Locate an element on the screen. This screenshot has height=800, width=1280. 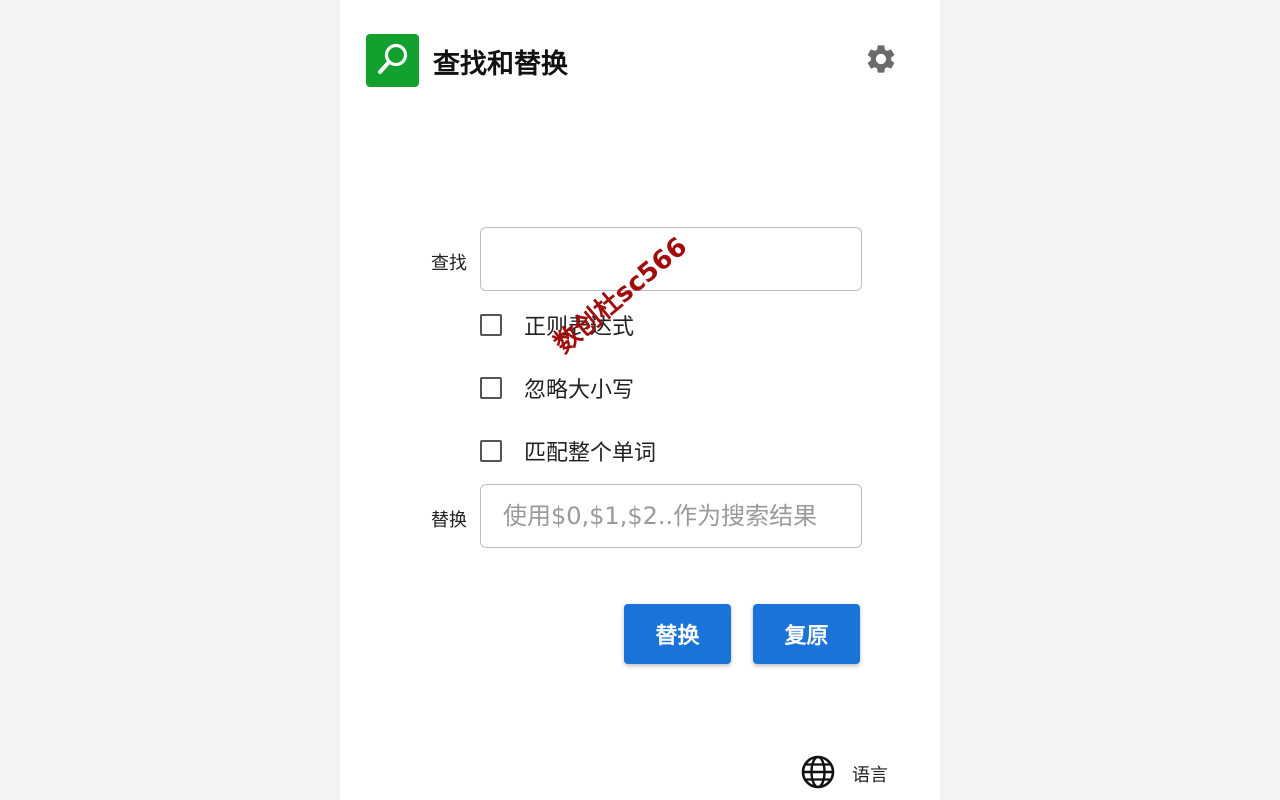
gear-icon is located at coordinates (881, 61).